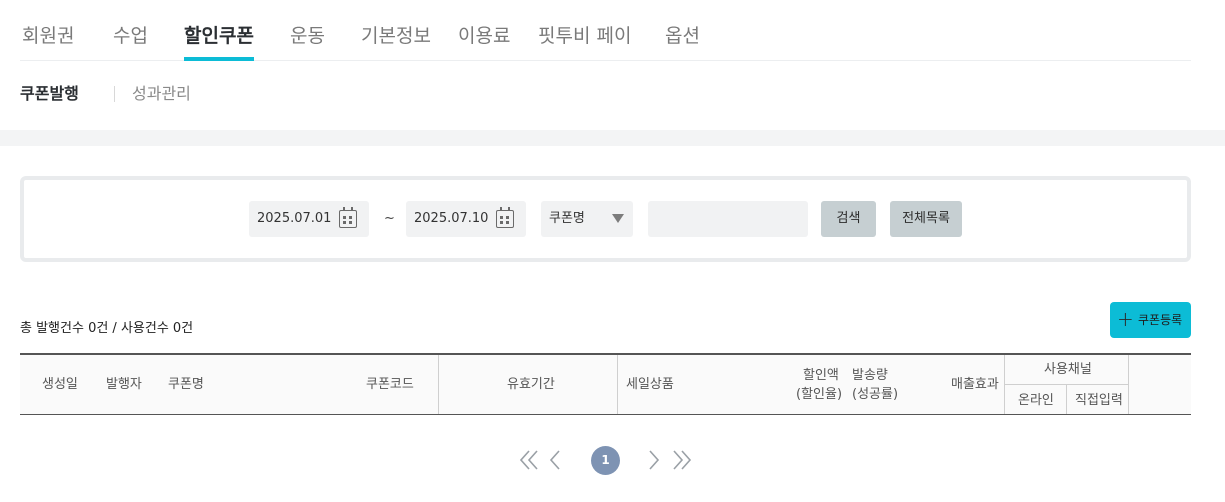 The height and width of the screenshot is (502, 1225). What do you see at coordinates (531, 385) in the screenshot?
I see `header-validity-period: 유효기간` at bounding box center [531, 385].